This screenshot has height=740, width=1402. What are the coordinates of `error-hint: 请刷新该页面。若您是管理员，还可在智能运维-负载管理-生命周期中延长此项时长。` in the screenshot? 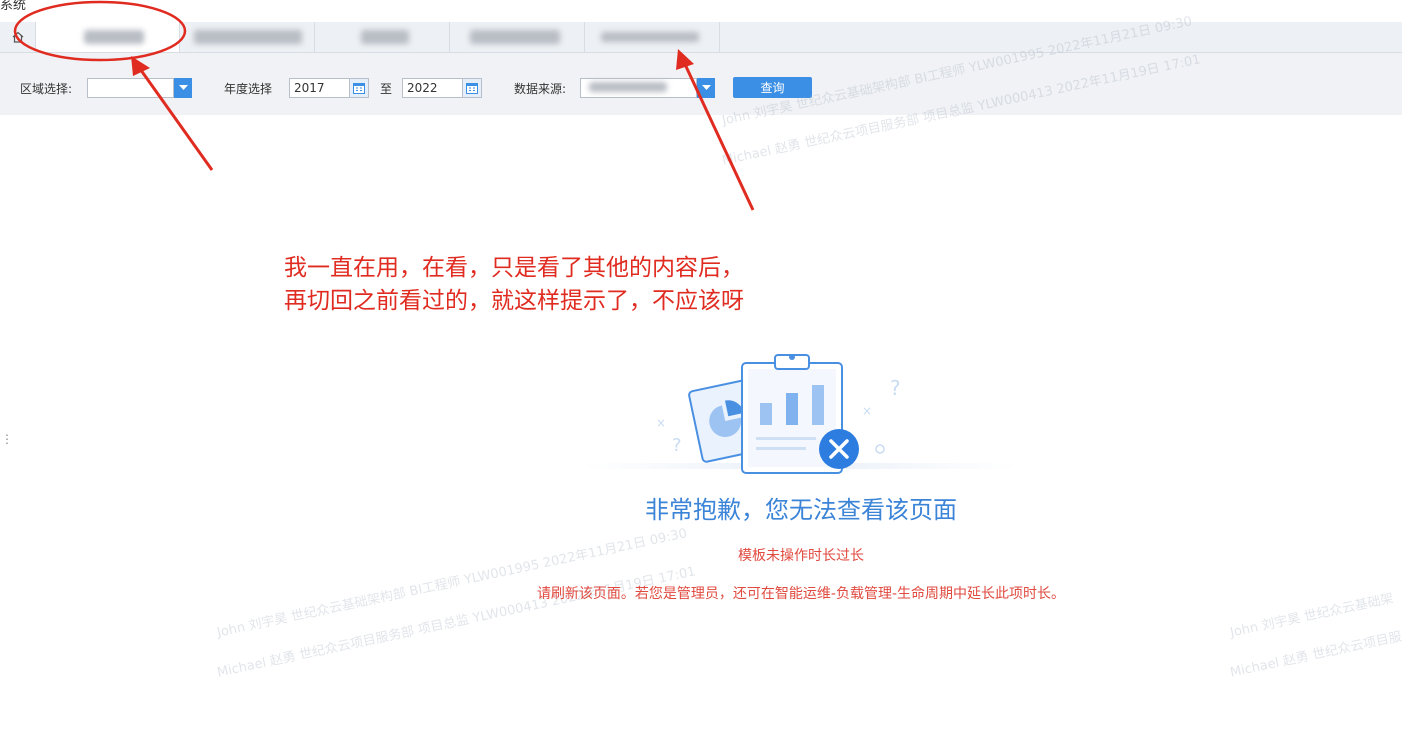 It's located at (801, 594).